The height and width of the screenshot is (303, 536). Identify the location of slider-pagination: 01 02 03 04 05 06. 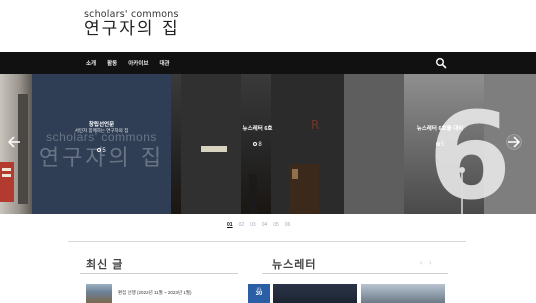
(258, 225).